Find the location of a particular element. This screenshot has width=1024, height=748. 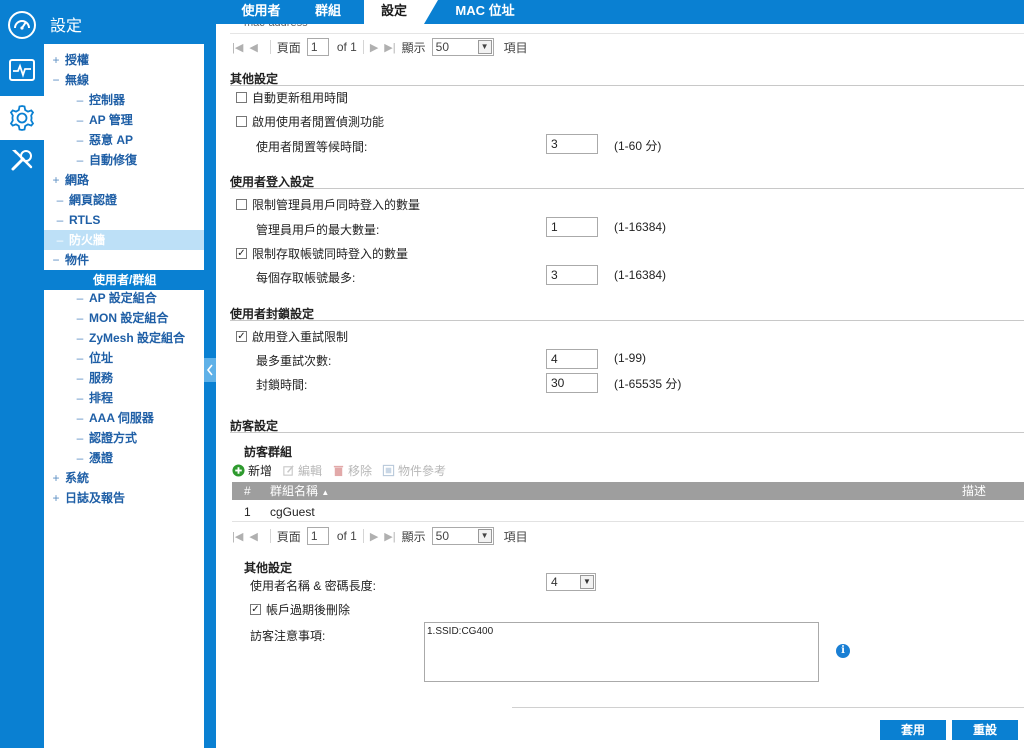

nav-item-mon-profile: – MON 設定組合 is located at coordinates (124, 318).